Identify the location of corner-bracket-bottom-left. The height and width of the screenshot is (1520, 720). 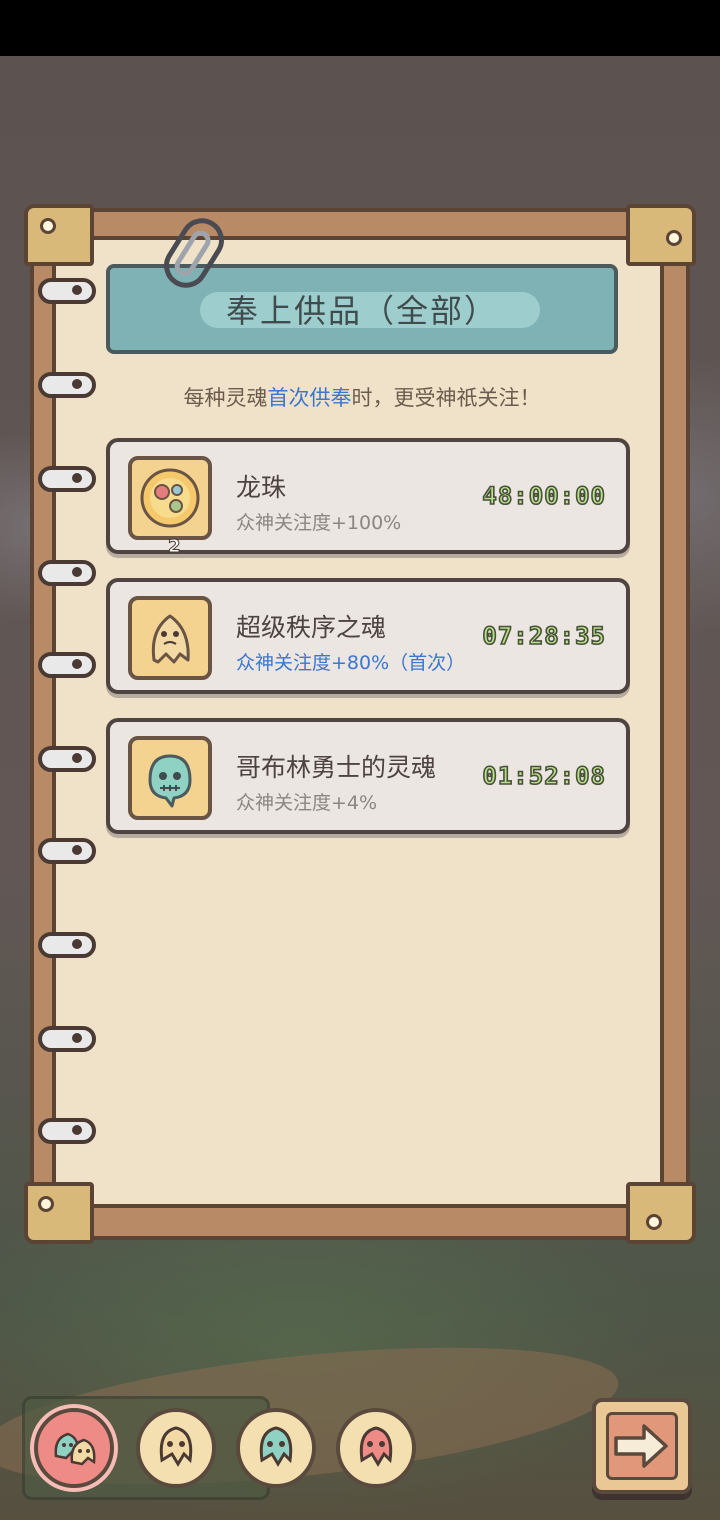
(59, 1213).